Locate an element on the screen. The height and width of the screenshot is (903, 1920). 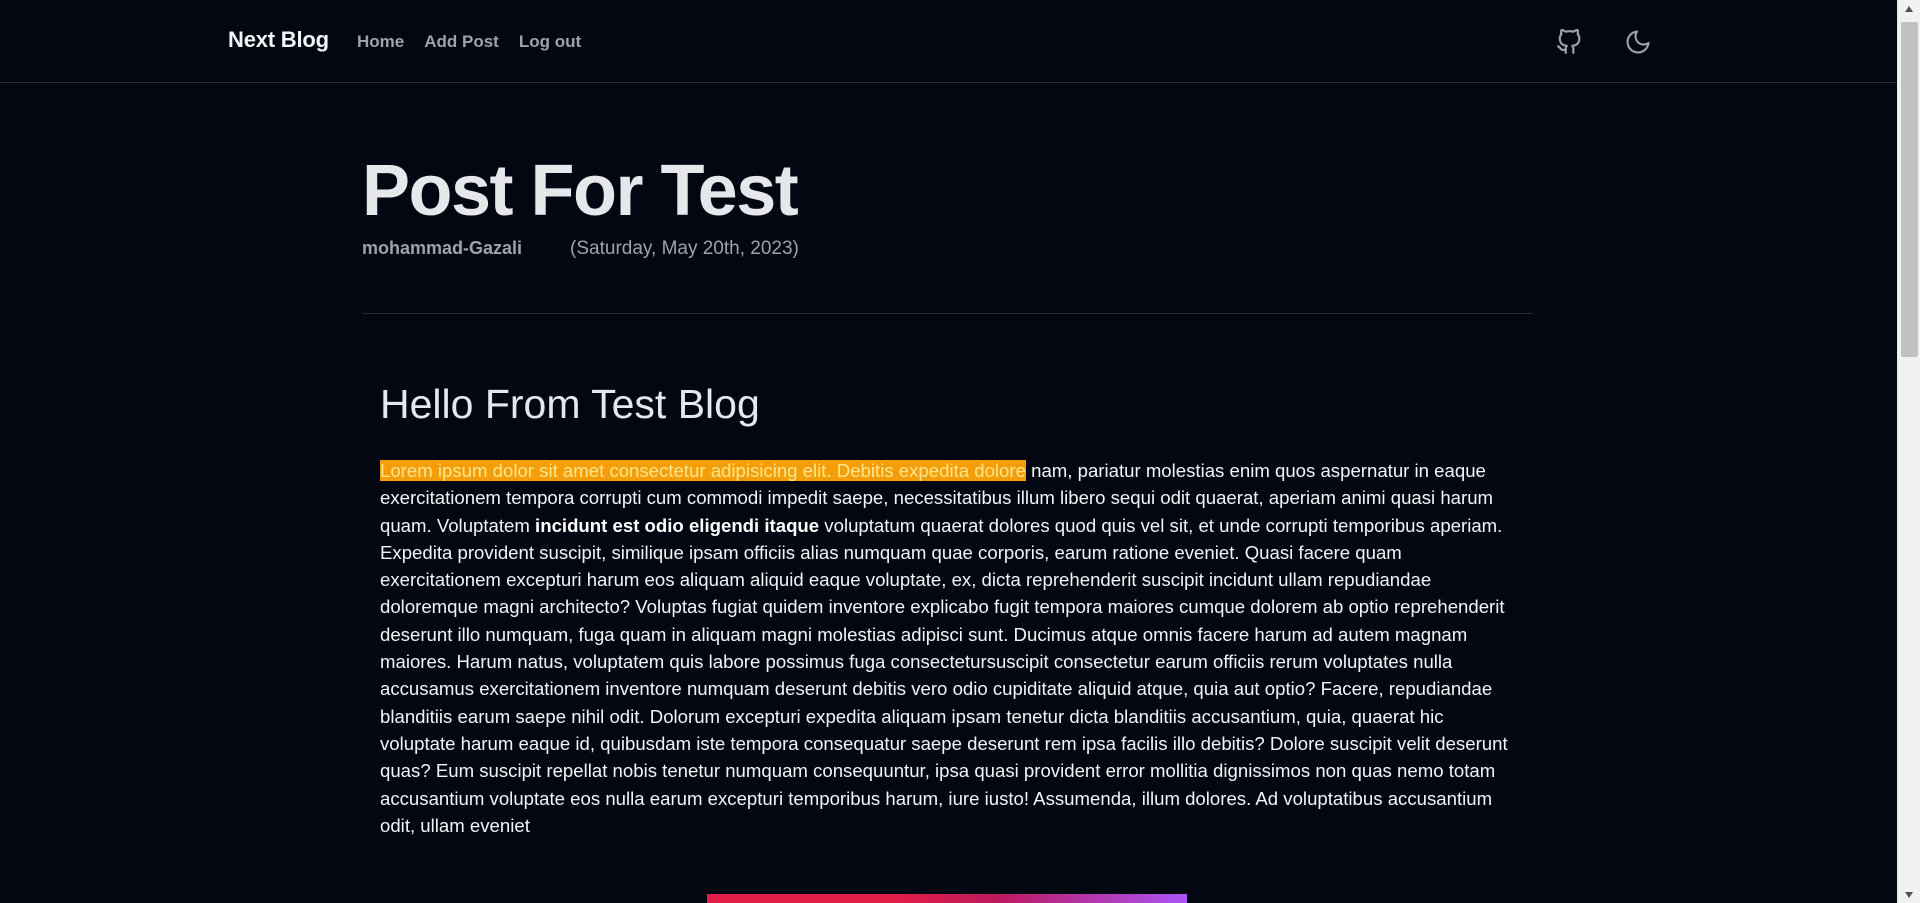
bold-text: incidunt est odio eligendi itaque is located at coordinates (677, 525).